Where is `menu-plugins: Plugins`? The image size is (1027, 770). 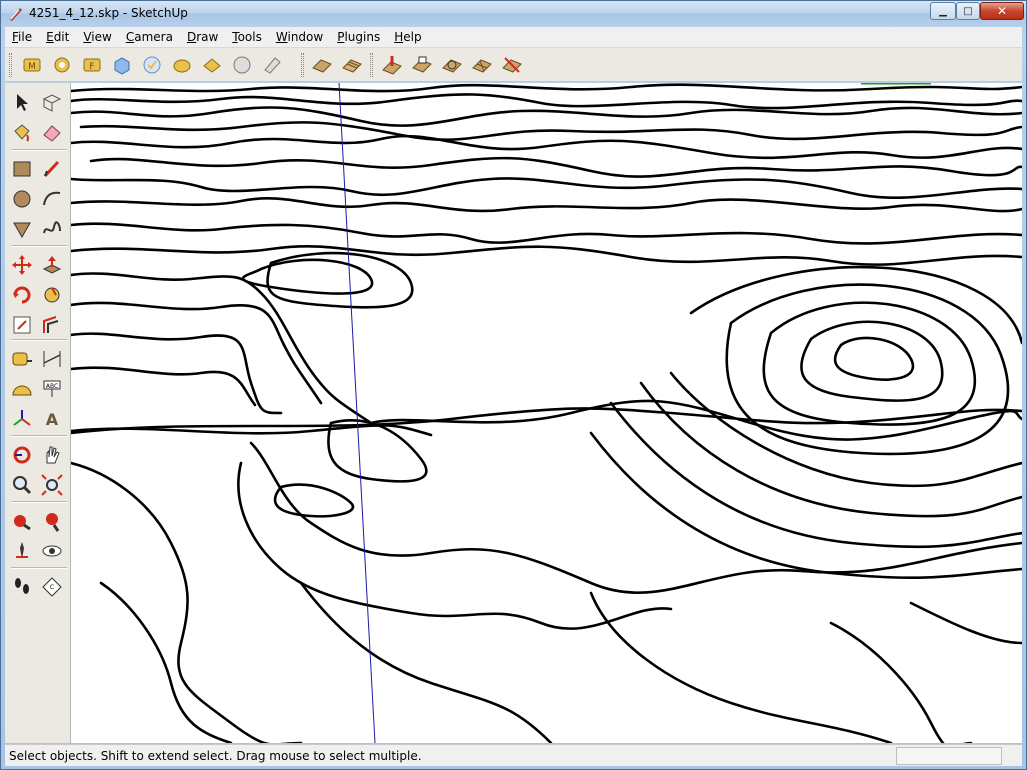 menu-plugins: Plugins is located at coordinates (358, 37).